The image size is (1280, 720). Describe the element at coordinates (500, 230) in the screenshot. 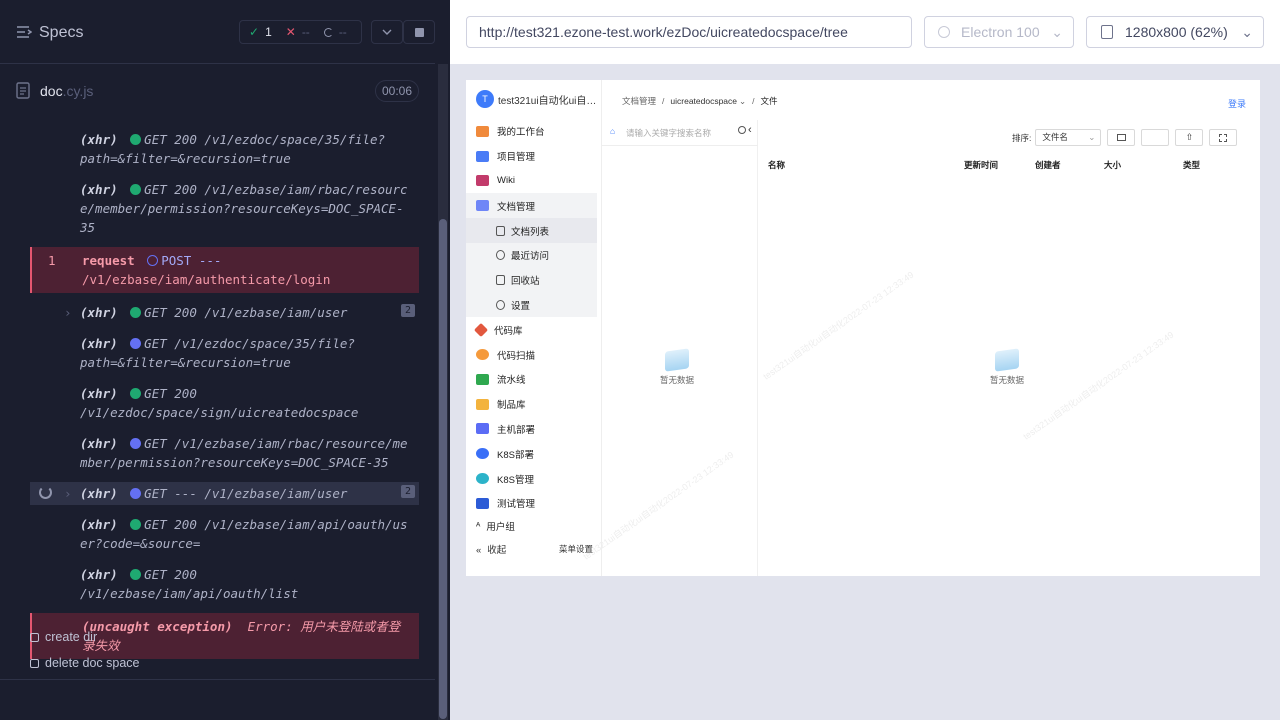

I see `doc-list-icon` at that location.